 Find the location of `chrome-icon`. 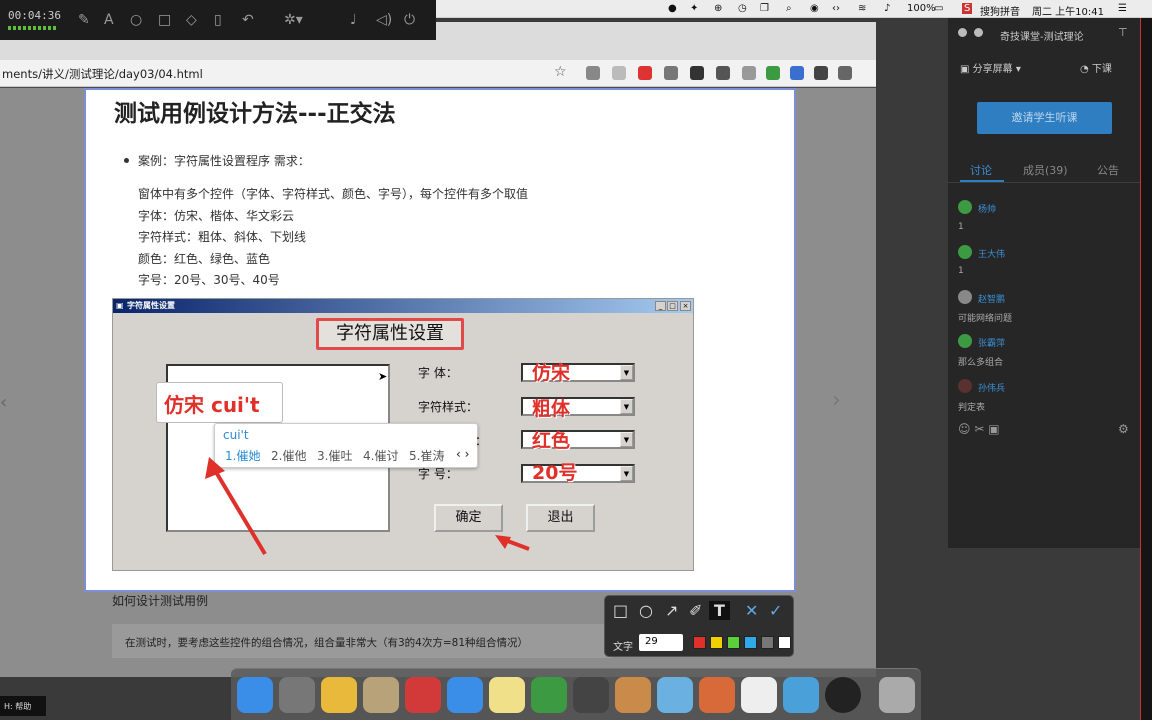

chrome-icon is located at coordinates (339, 695).